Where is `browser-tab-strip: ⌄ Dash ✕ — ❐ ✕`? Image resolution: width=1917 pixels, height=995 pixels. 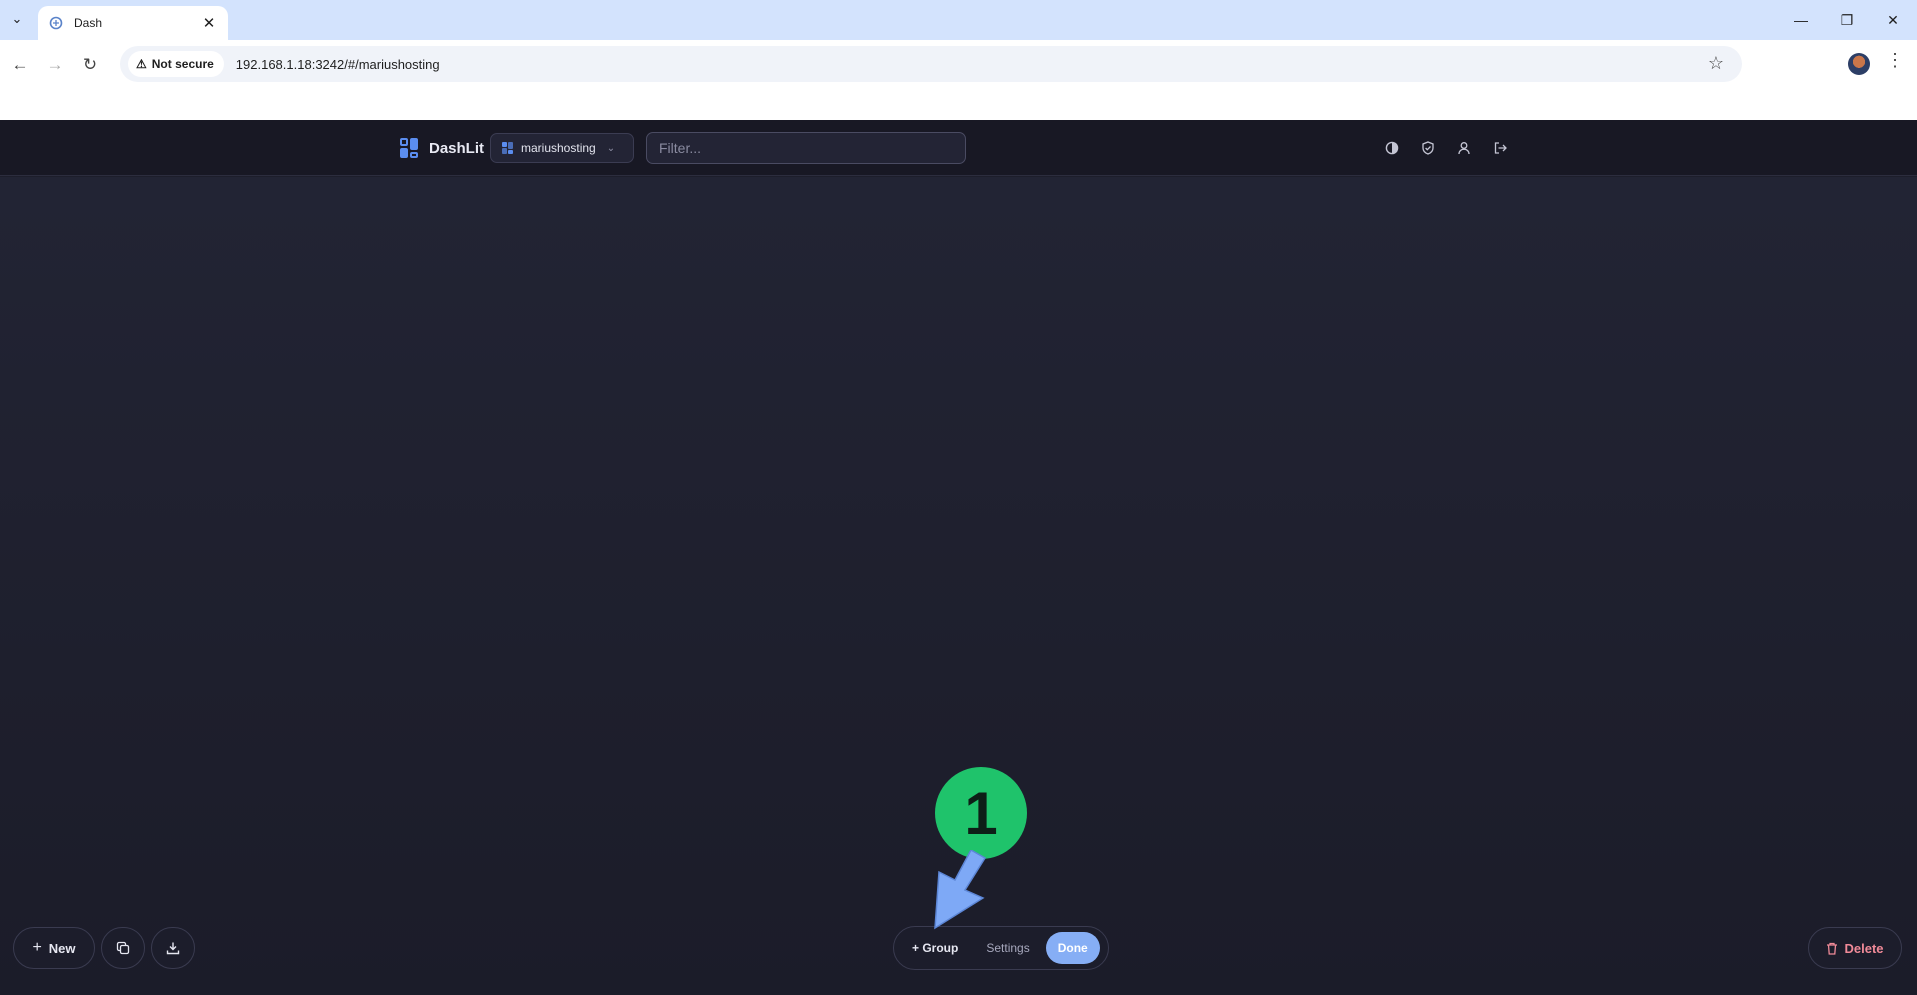
browser-tab-strip: ⌄ Dash ✕ — ❐ ✕ is located at coordinates (958, 20).